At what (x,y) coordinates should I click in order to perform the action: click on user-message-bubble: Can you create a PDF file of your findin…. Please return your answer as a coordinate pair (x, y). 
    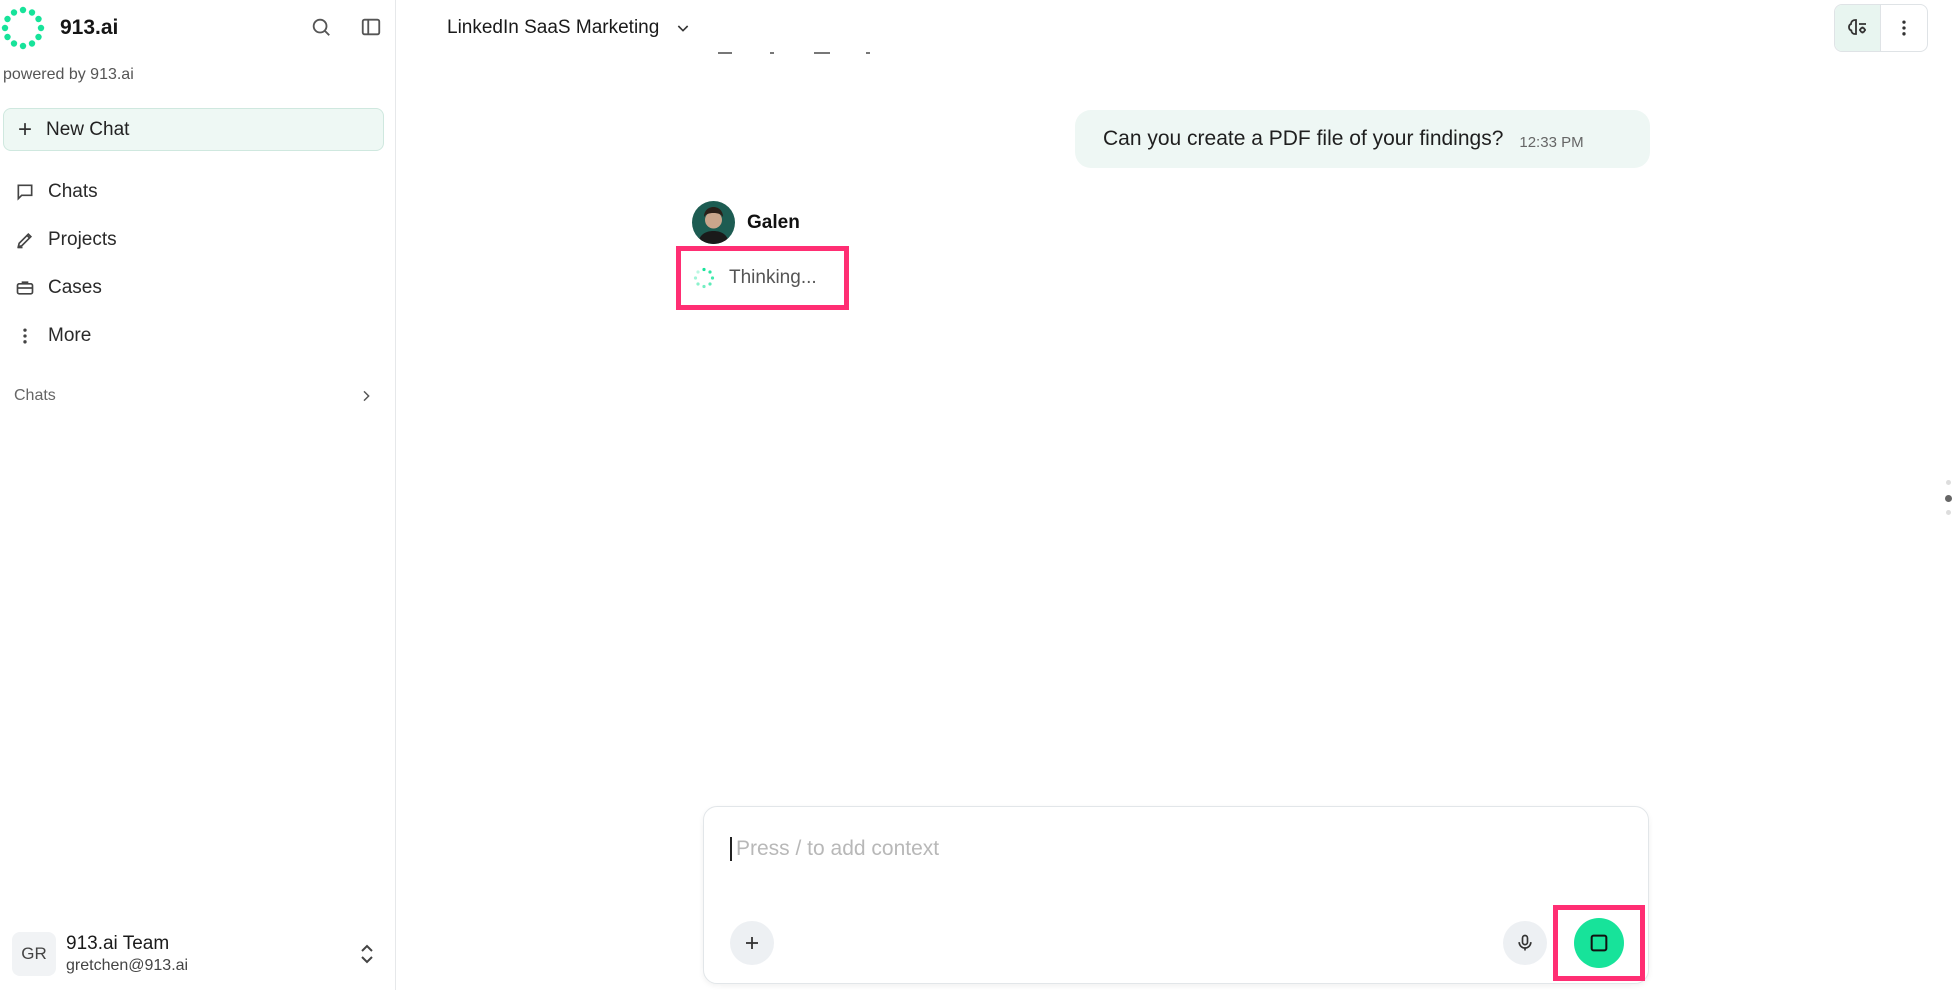
    Looking at the image, I should click on (1362, 139).